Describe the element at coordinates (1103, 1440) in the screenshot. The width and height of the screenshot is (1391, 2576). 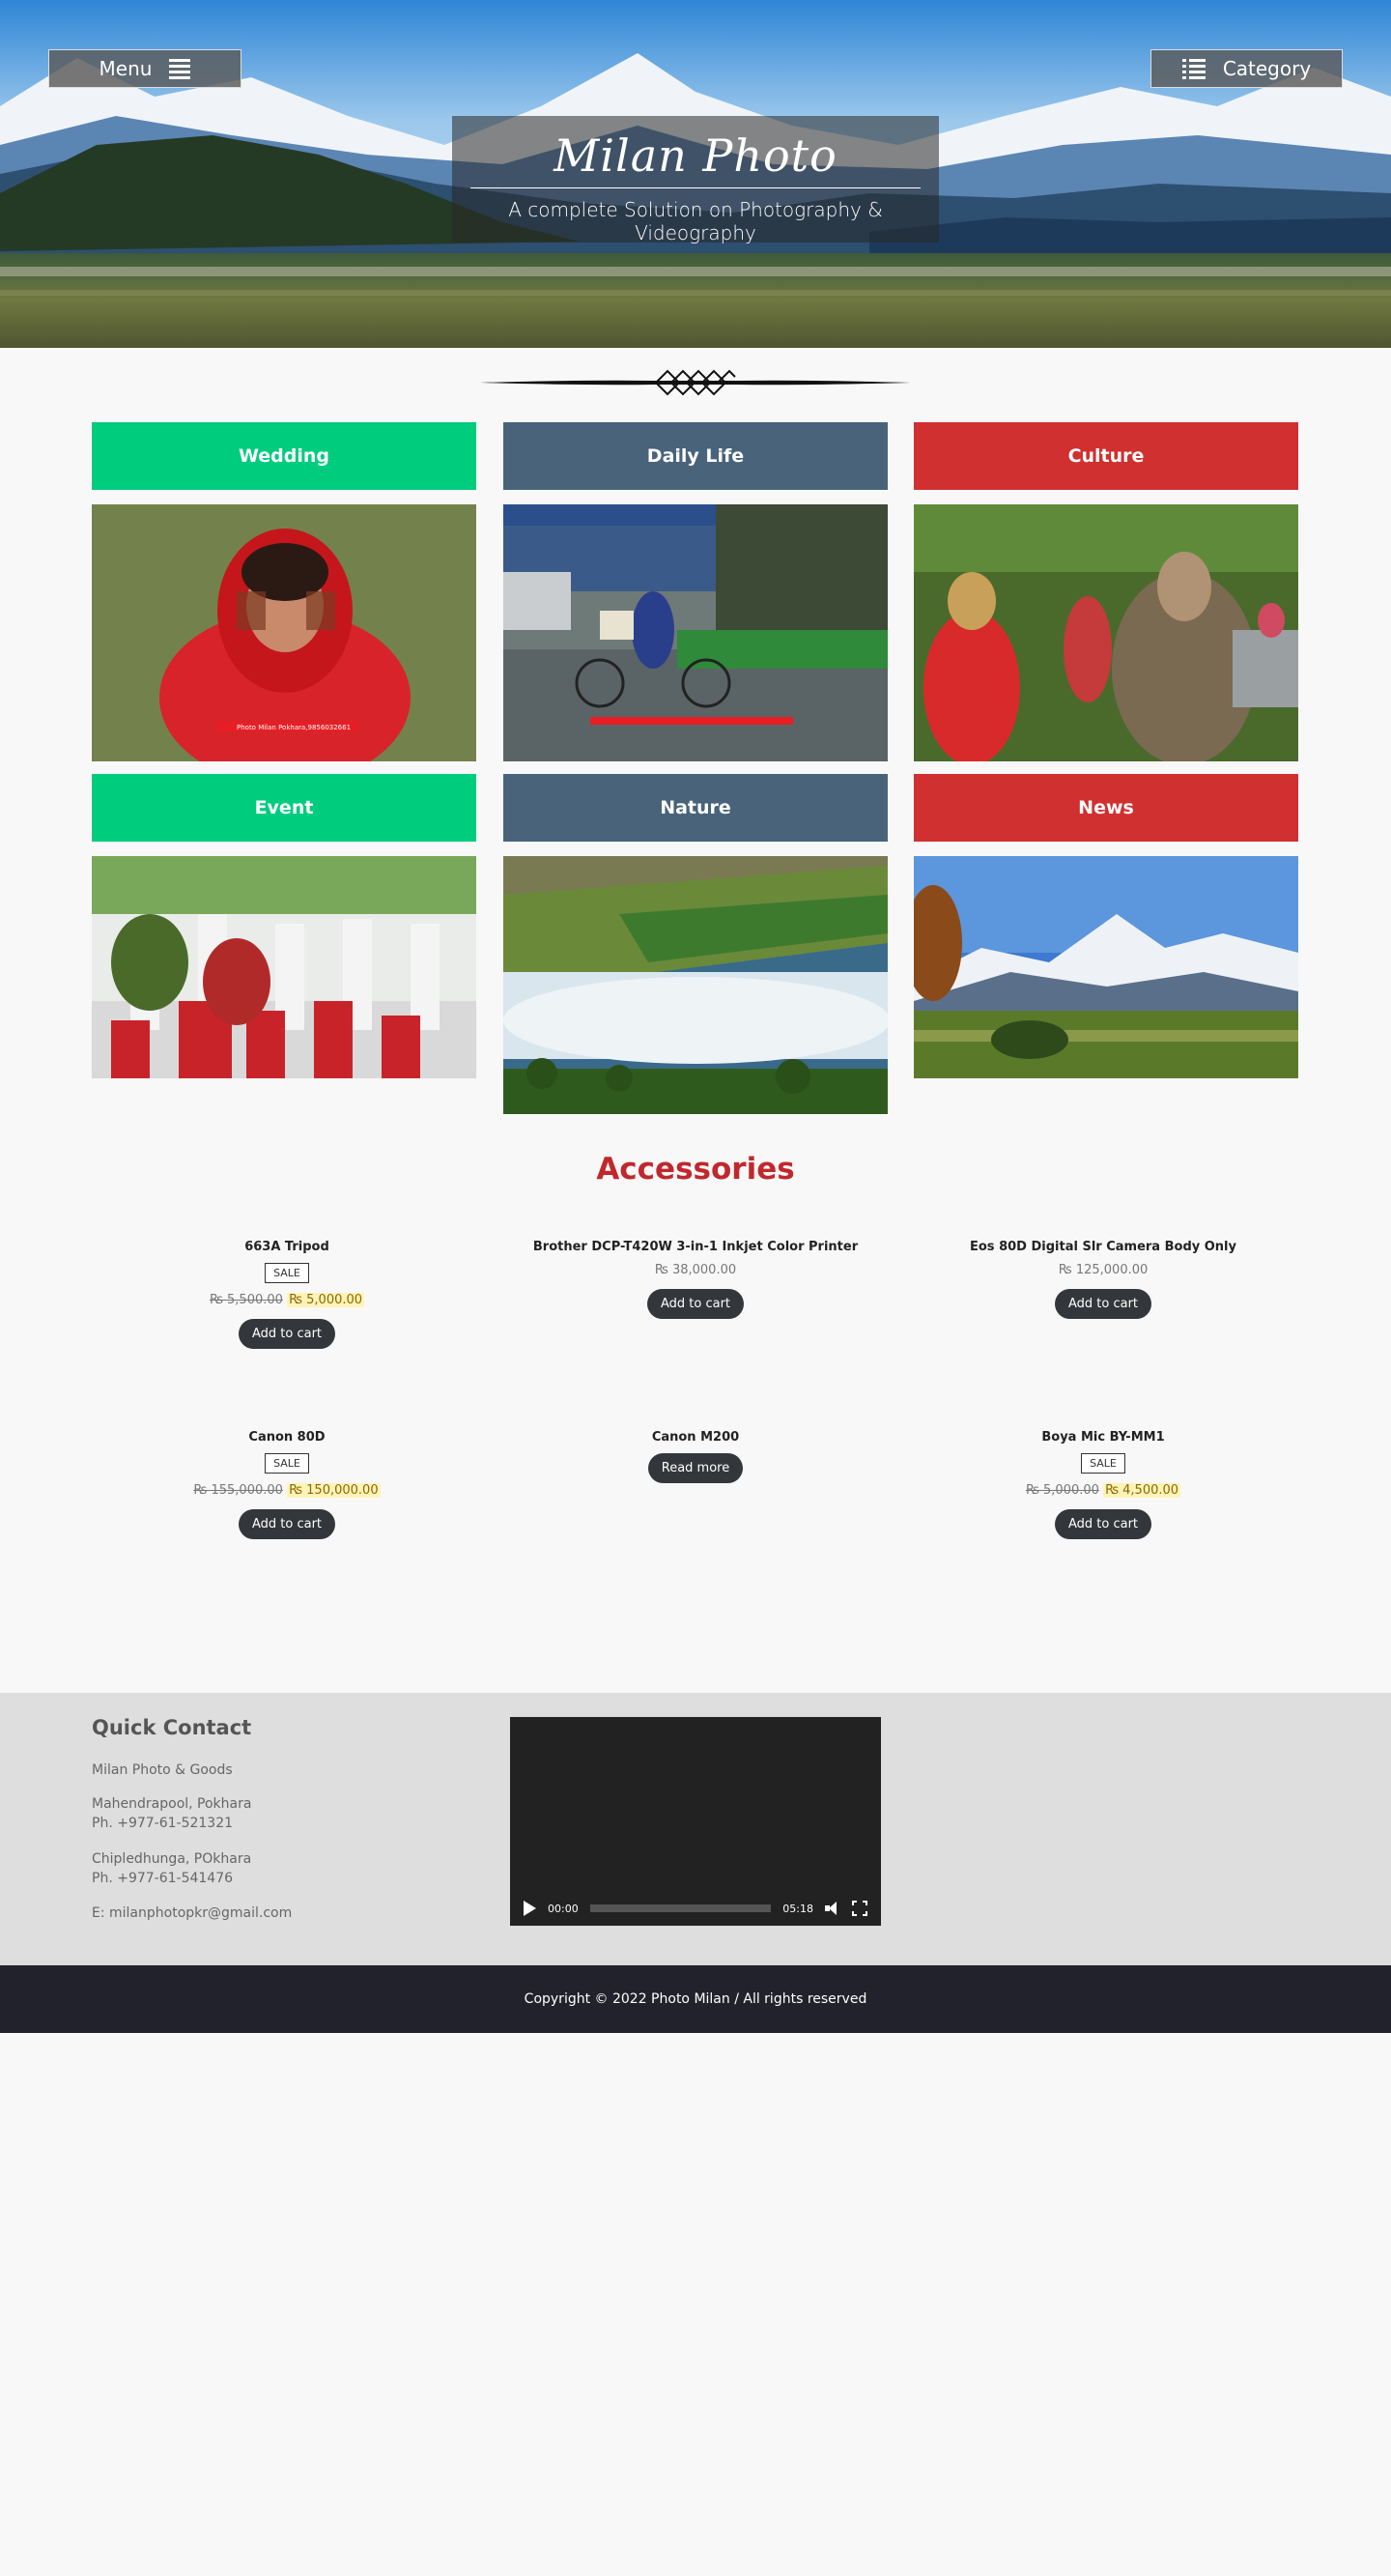
I see `product-name: Boya Mic BY-MM1` at that location.